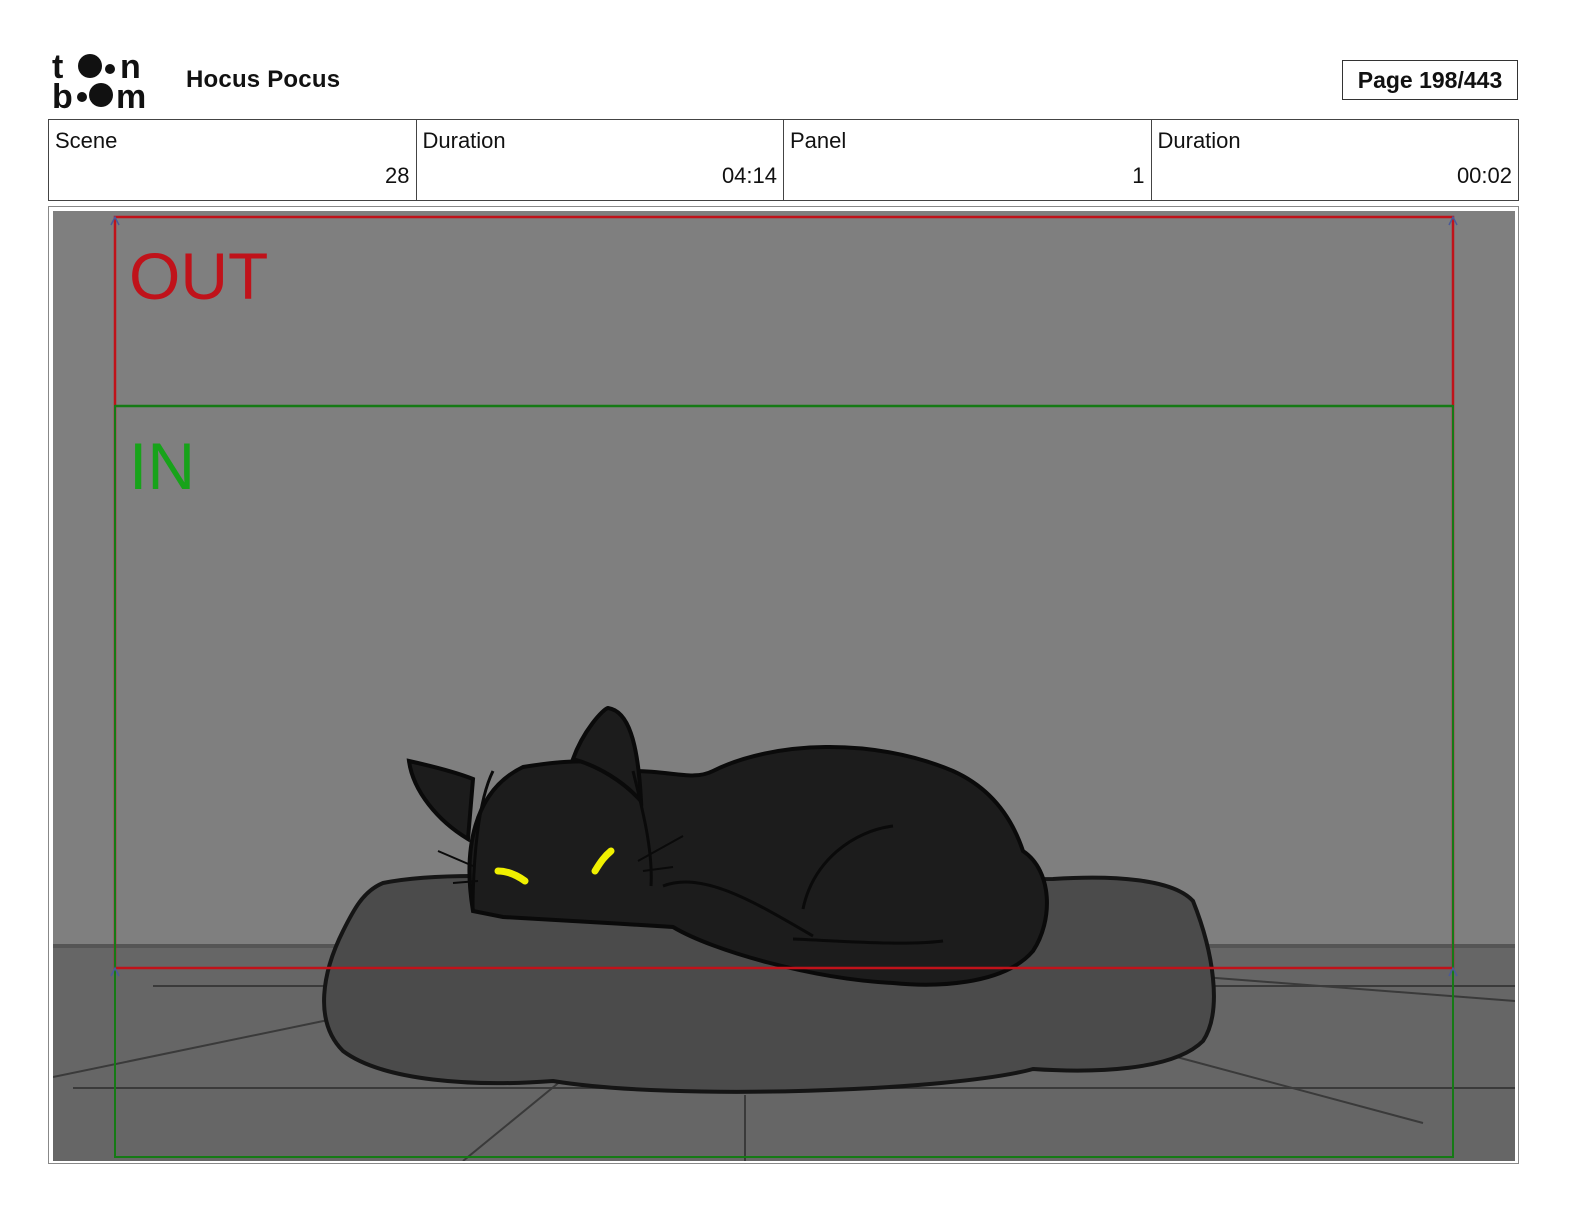 The image size is (1584, 1224). Describe the element at coordinates (1199, 140) in the screenshot. I see `panel-duration-label: Duration` at that location.